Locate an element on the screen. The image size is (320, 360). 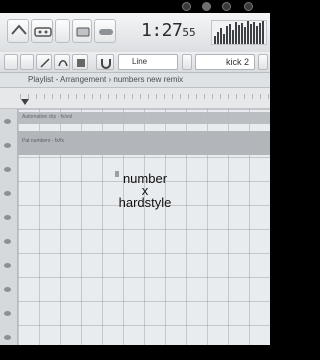
sync-icon is located at coordinates (186, 6).